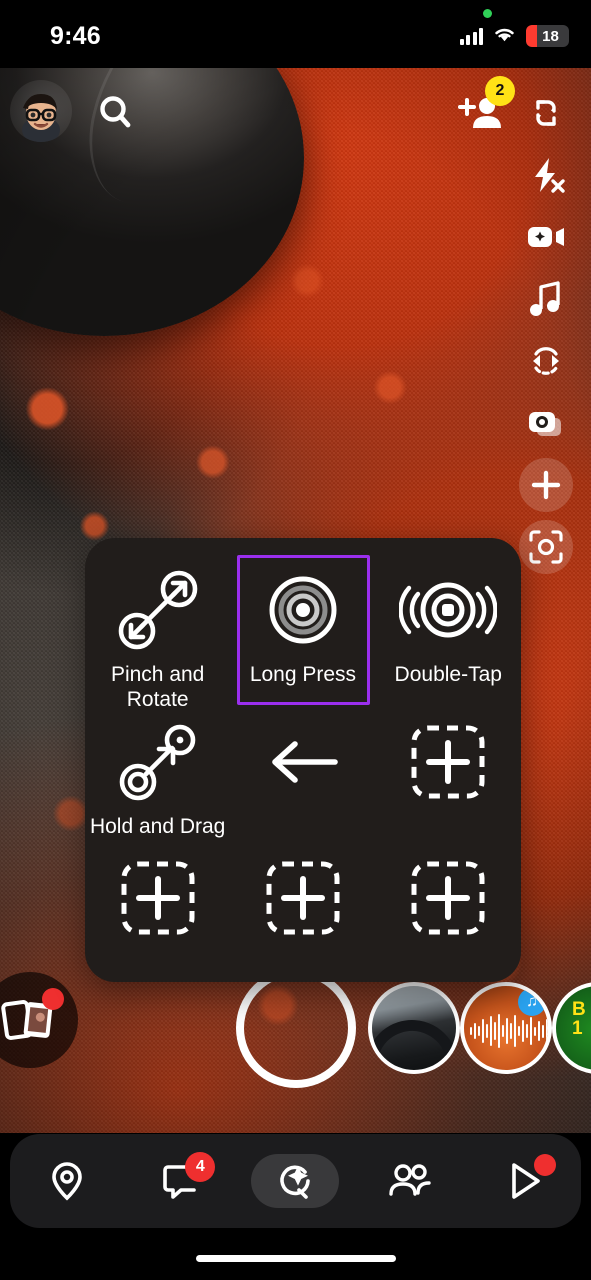 Image resolution: width=591 pixels, height=1280 pixels. Describe the element at coordinates (67, 1181) in the screenshot. I see `nav-item-map` at that location.